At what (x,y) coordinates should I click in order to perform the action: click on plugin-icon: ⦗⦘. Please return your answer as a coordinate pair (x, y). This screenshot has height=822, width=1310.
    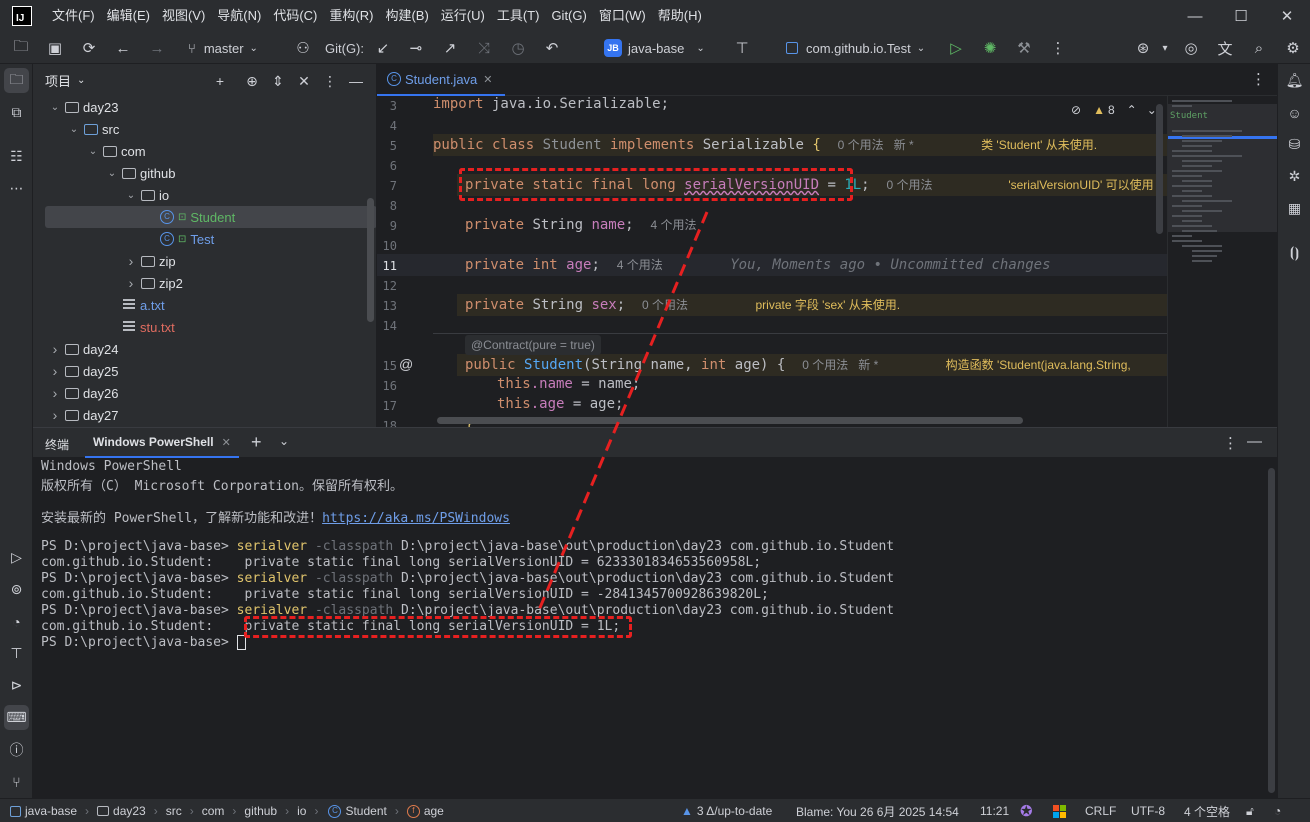
    Looking at the image, I should click on (1294, 252).